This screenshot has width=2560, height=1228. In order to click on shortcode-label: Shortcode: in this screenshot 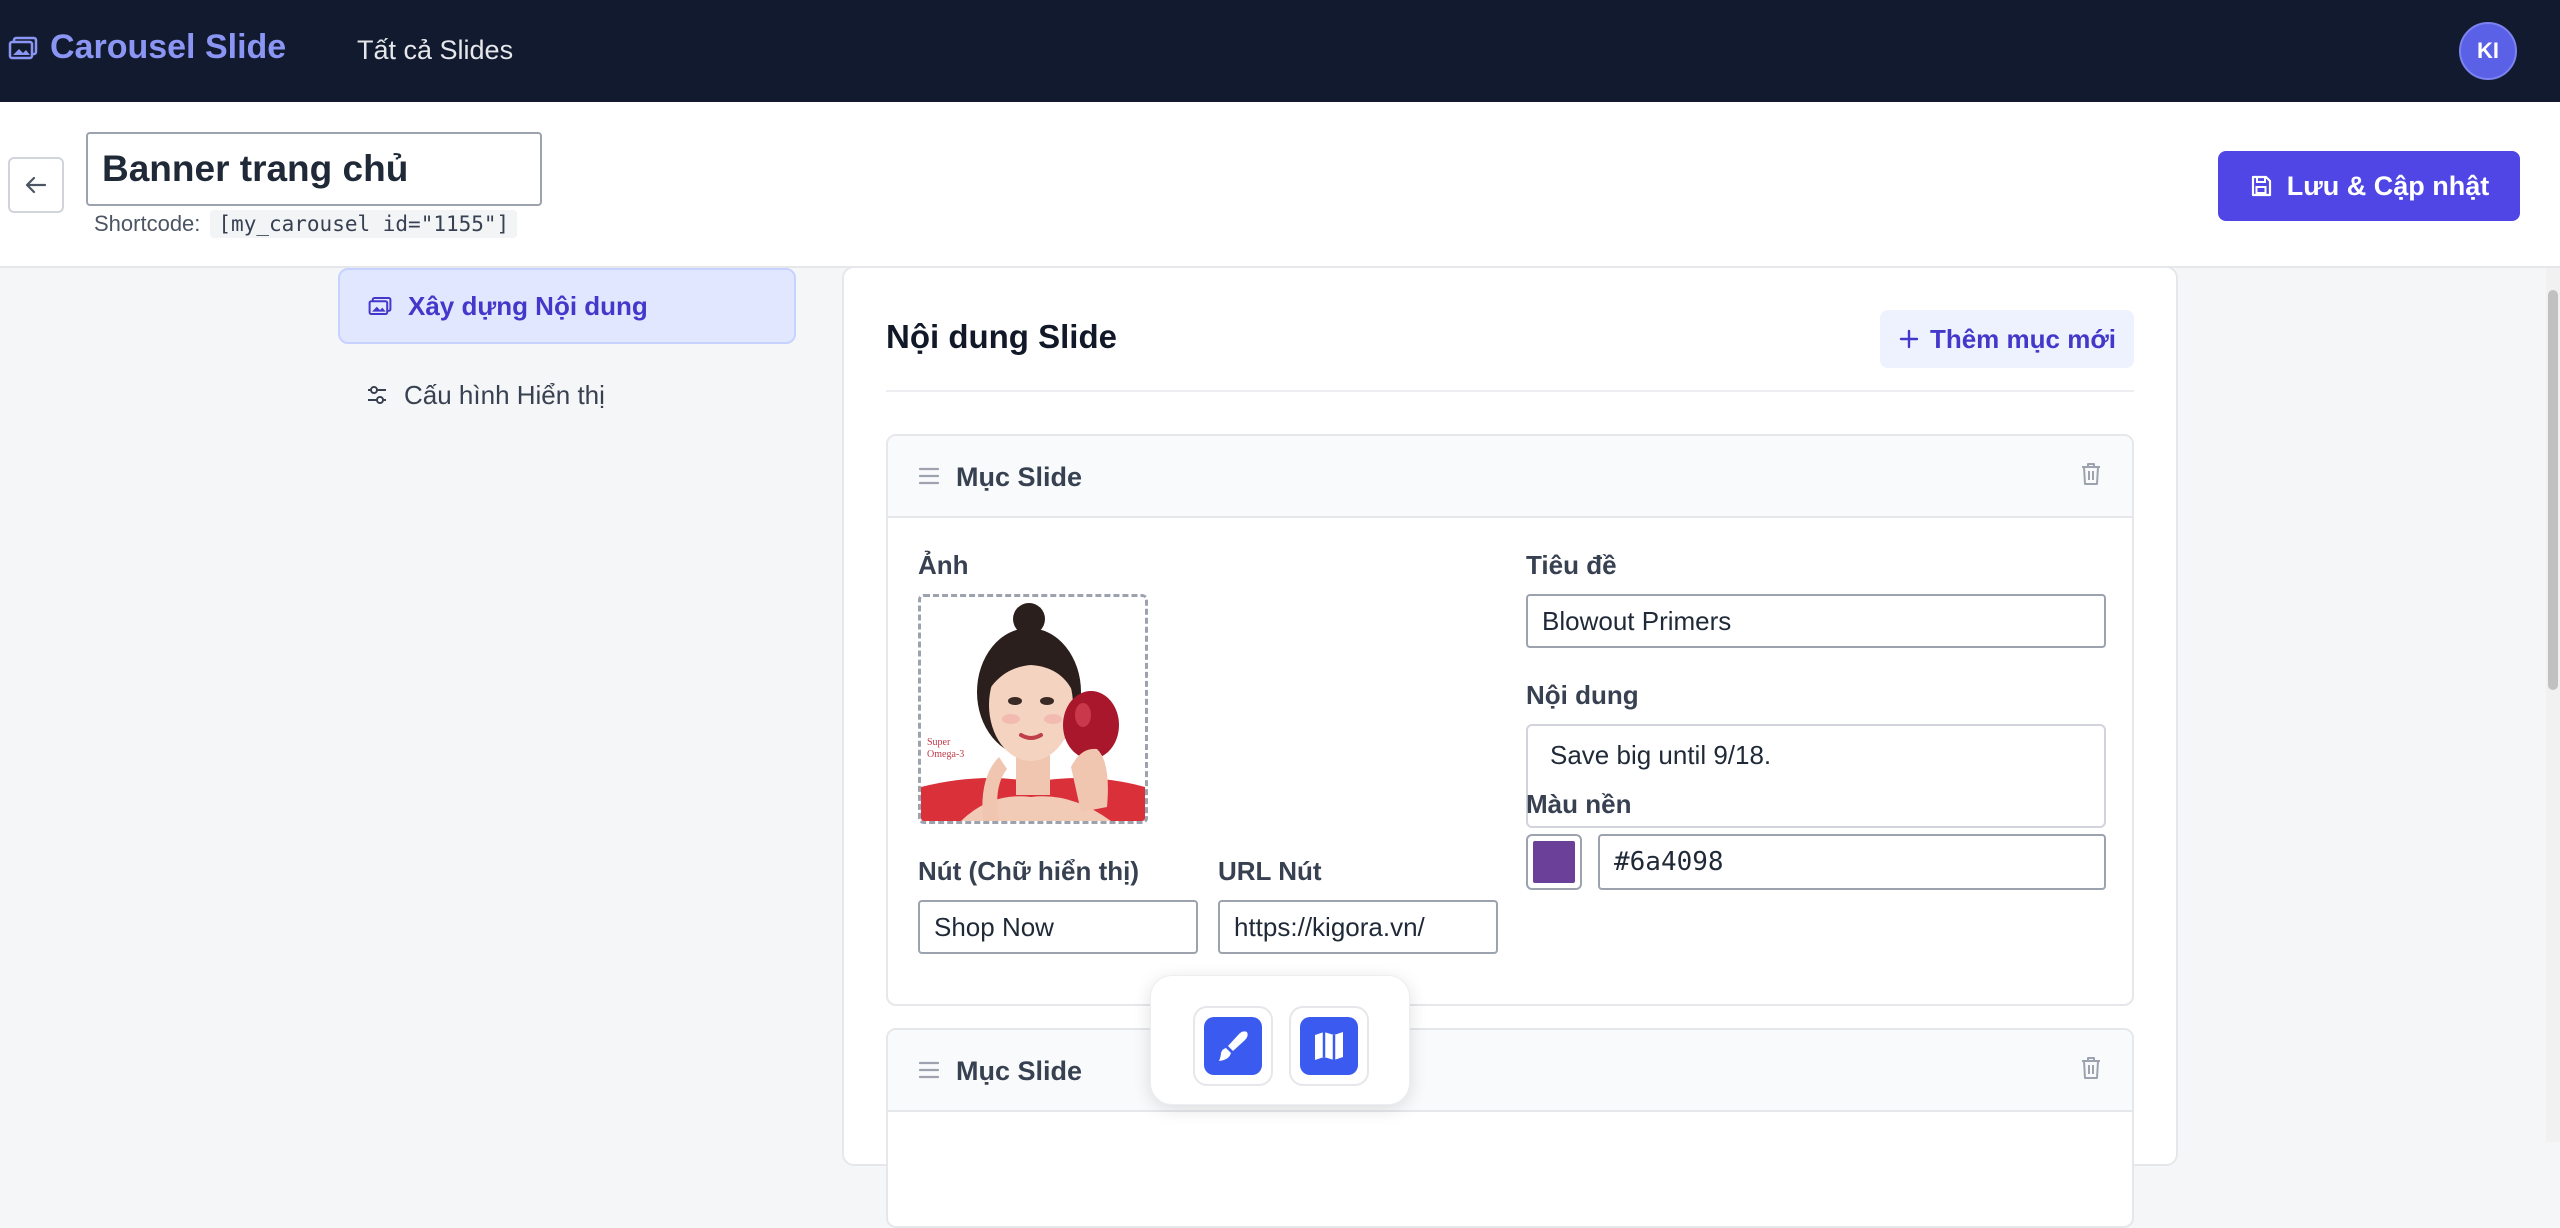, I will do `click(147, 223)`.